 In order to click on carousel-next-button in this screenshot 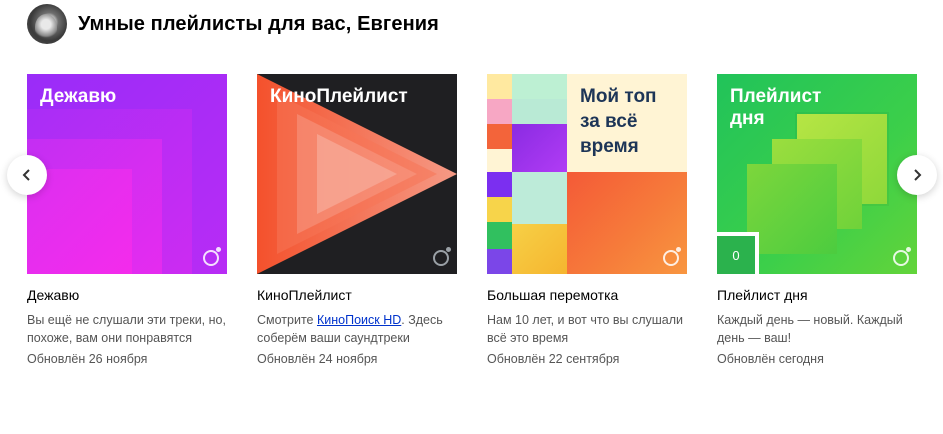, I will do `click(917, 175)`.